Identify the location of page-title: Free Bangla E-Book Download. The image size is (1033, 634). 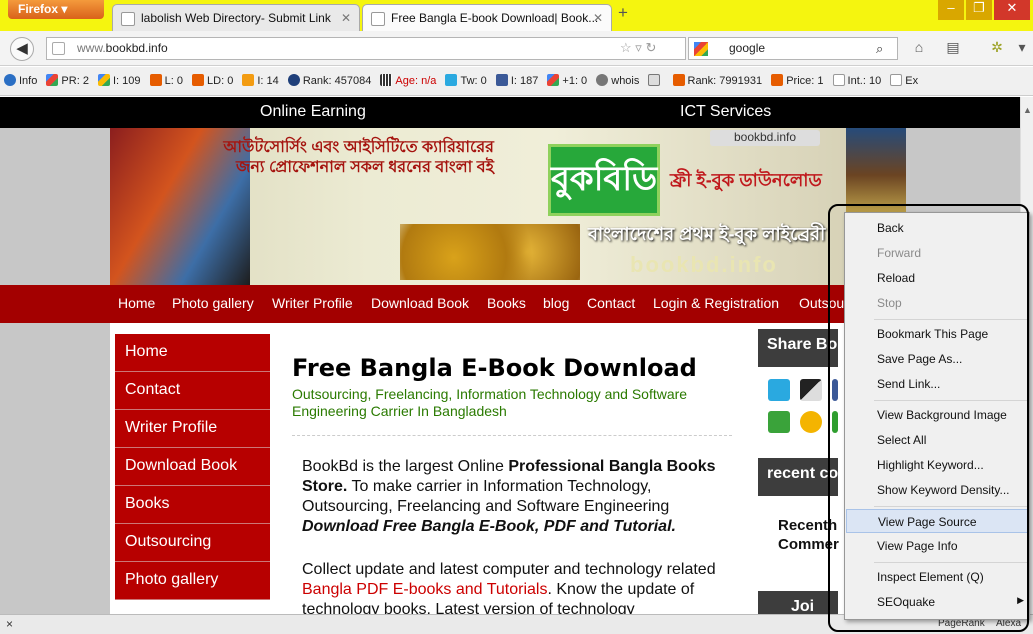
(494, 368).